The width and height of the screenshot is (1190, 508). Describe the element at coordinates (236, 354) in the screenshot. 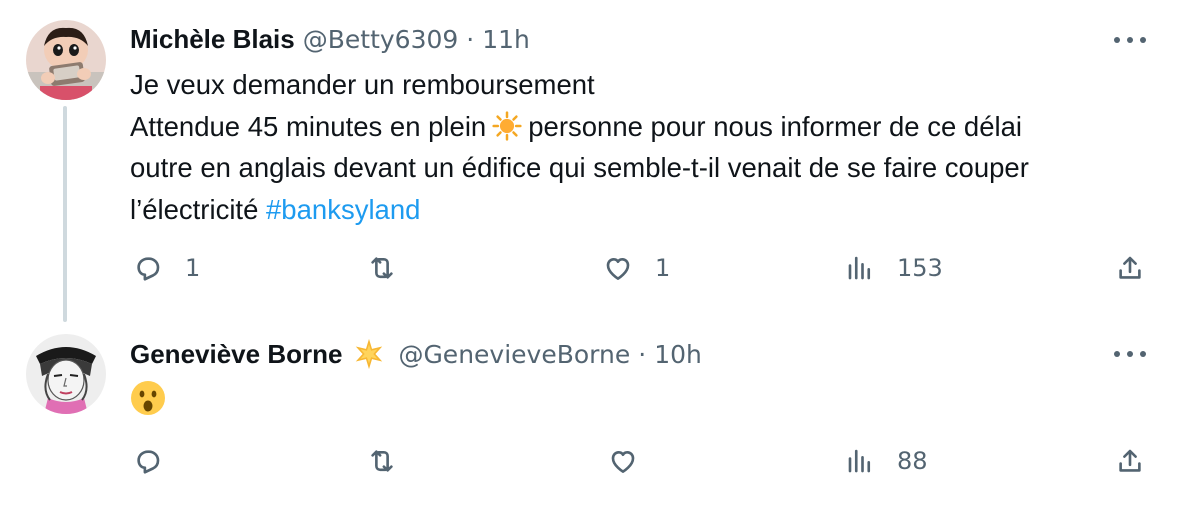

I see `author-name: Geneviève Borne` at that location.